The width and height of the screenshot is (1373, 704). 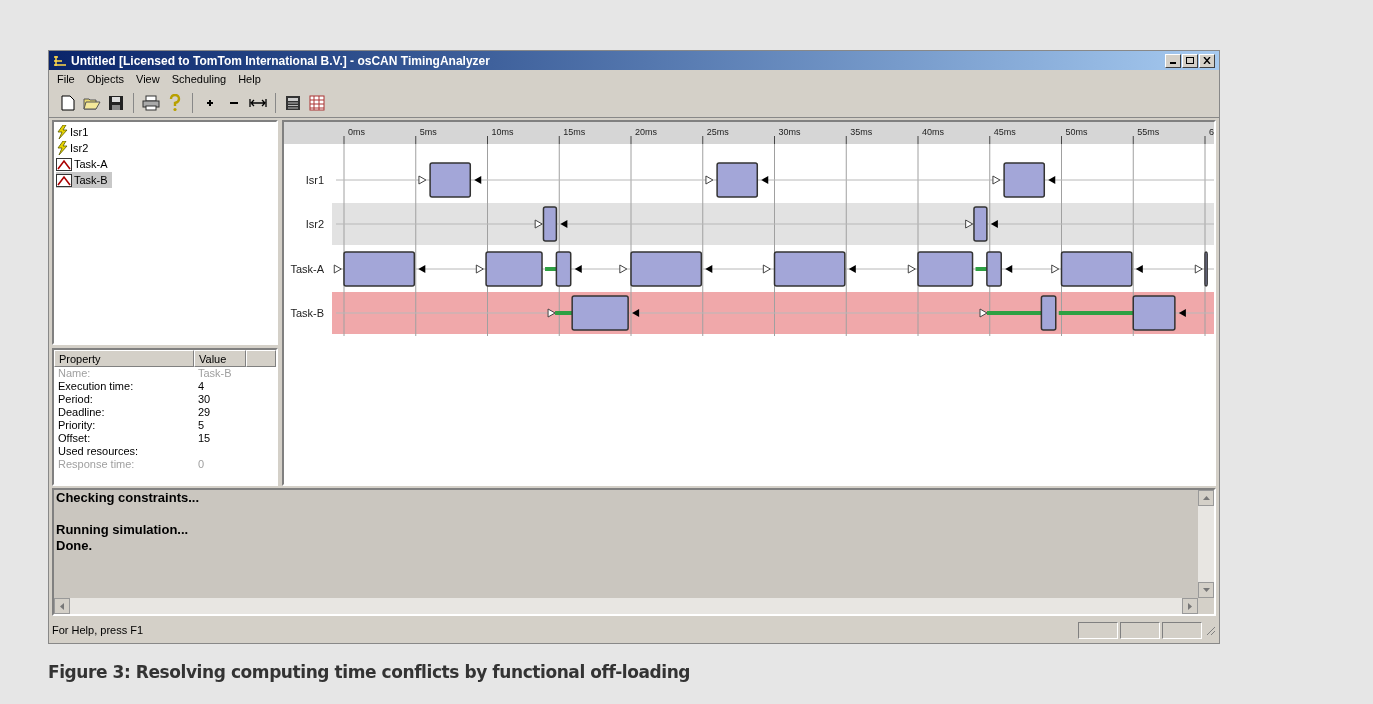 I want to click on close-icon, so click(x=1207, y=60).